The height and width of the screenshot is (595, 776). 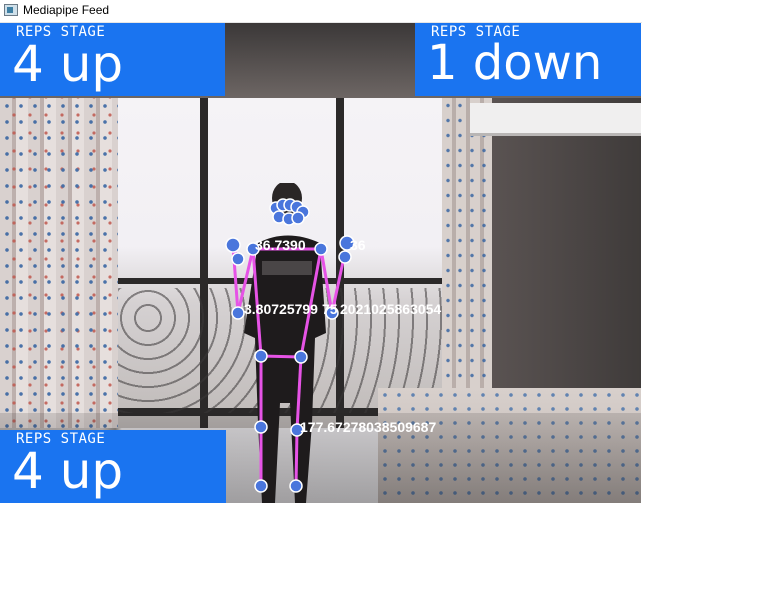 What do you see at coordinates (390, 309) in the screenshot?
I see `angle-label-right-shoulder: 2021025863054` at bounding box center [390, 309].